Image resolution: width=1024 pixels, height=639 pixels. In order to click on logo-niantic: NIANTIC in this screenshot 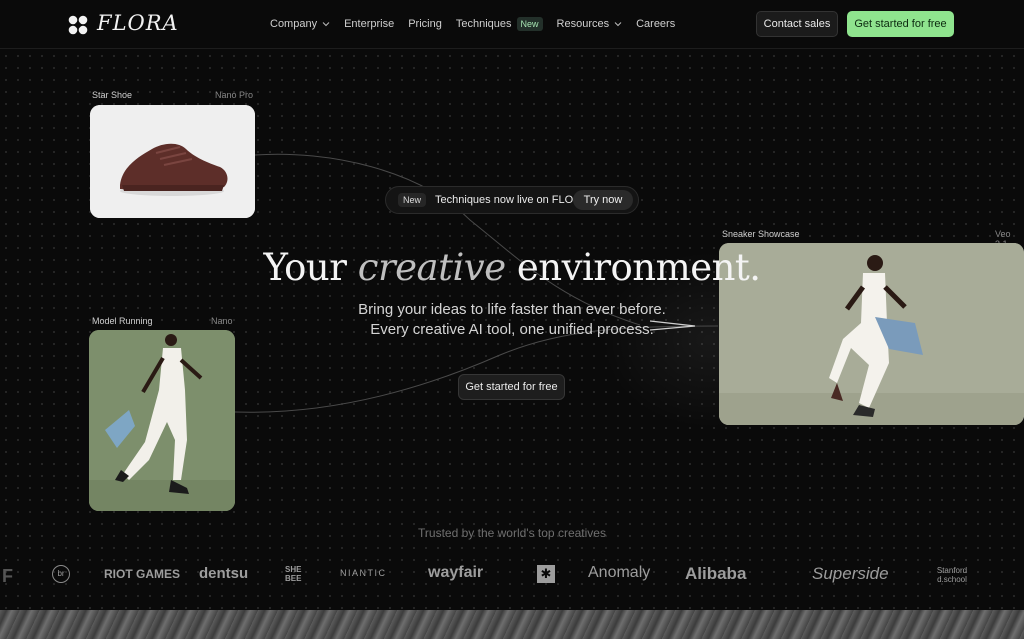, I will do `click(363, 573)`.